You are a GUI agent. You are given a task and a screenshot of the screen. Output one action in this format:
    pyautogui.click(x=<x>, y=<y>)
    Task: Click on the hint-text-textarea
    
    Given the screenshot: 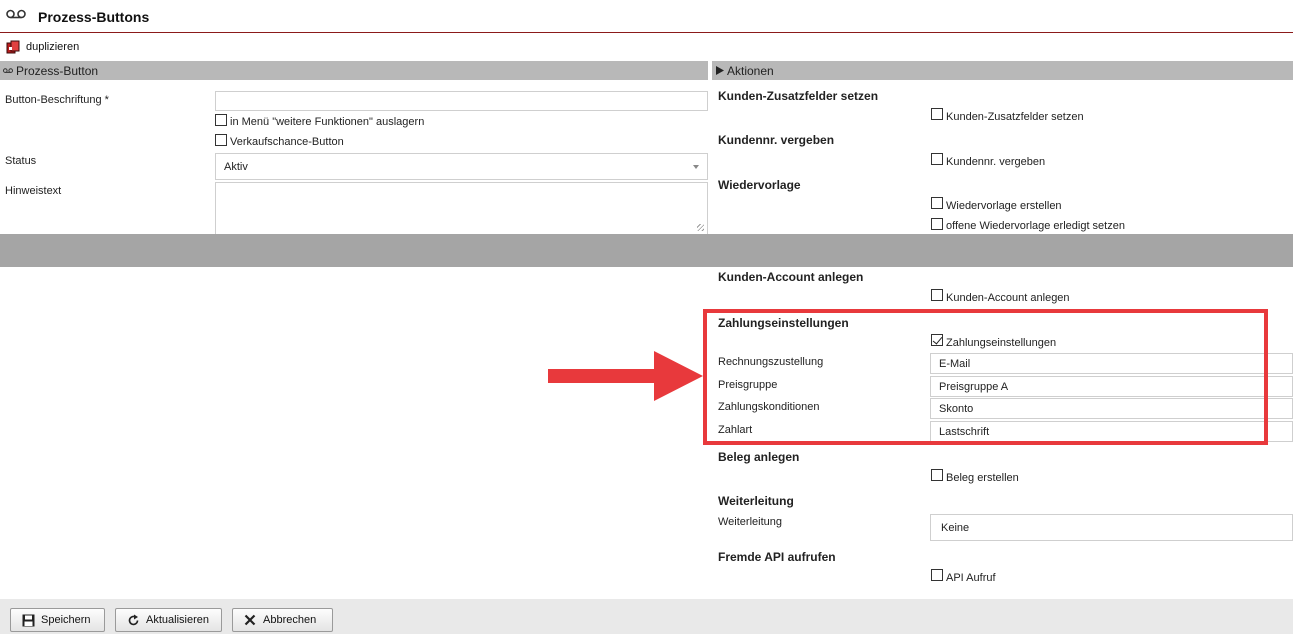 What is the action you would take?
    pyautogui.click(x=461, y=208)
    